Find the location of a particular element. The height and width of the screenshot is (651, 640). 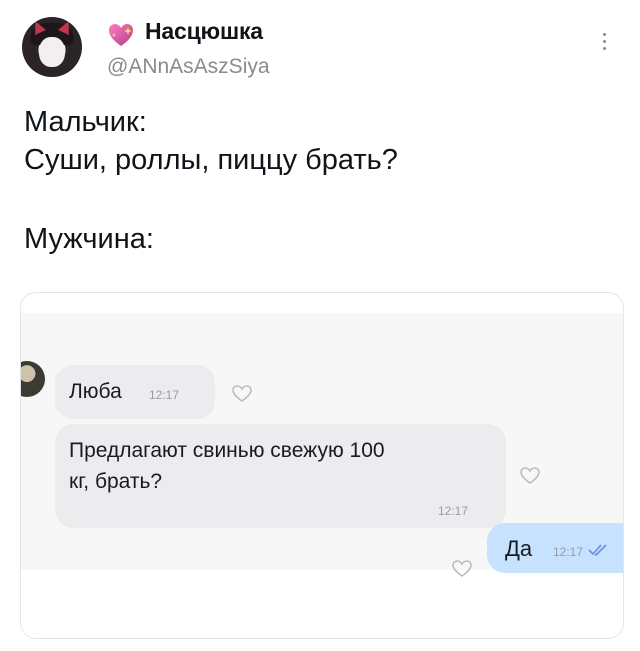

tweet-text-line: Мальчик: is located at coordinates (85, 122).